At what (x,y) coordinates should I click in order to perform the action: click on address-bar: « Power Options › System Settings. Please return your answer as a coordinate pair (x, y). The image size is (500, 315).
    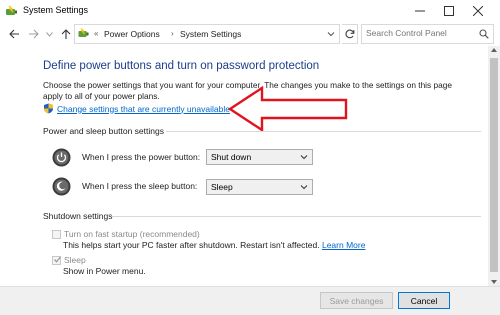
    Looking at the image, I should click on (207, 34).